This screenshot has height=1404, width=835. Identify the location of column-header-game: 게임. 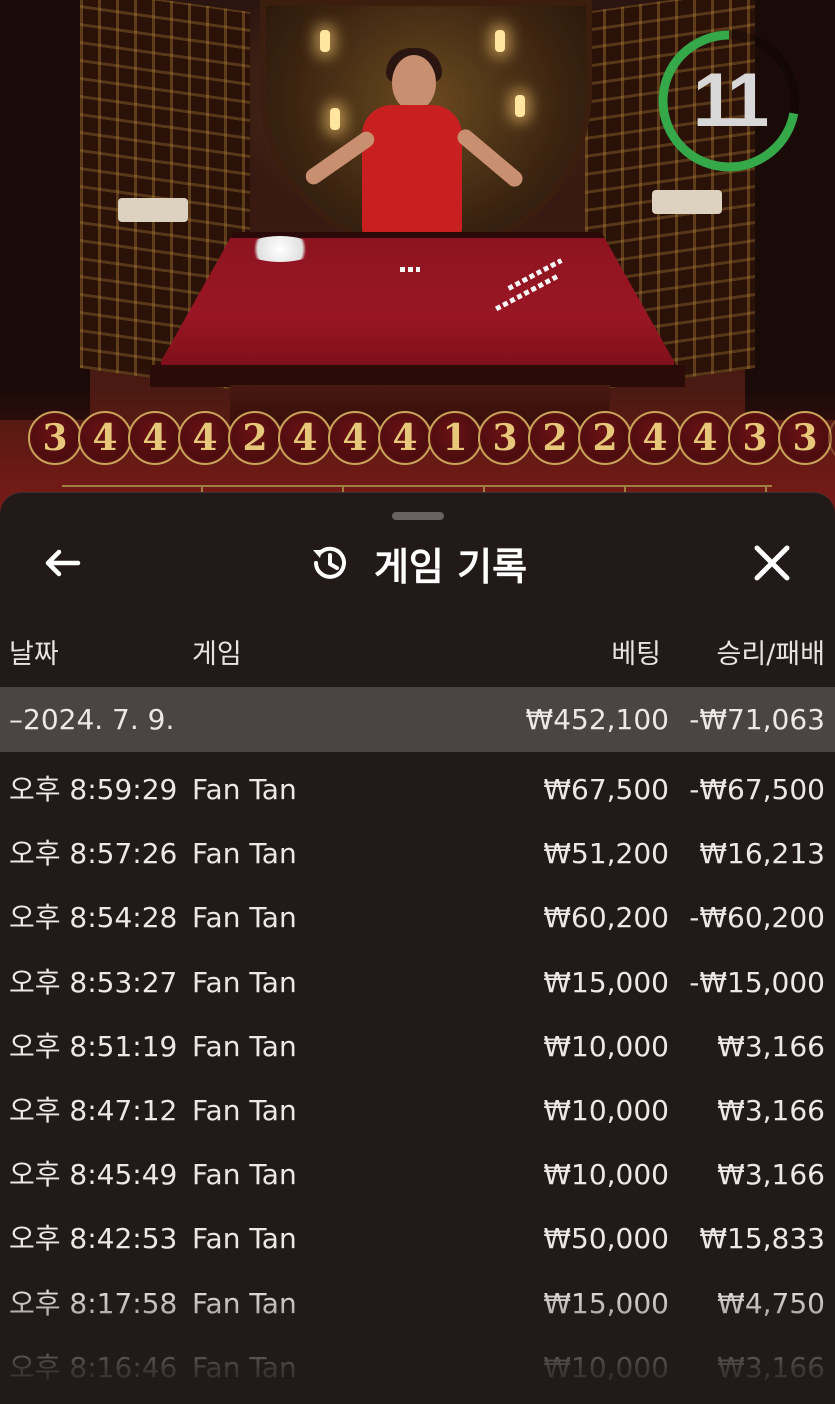
(217, 654).